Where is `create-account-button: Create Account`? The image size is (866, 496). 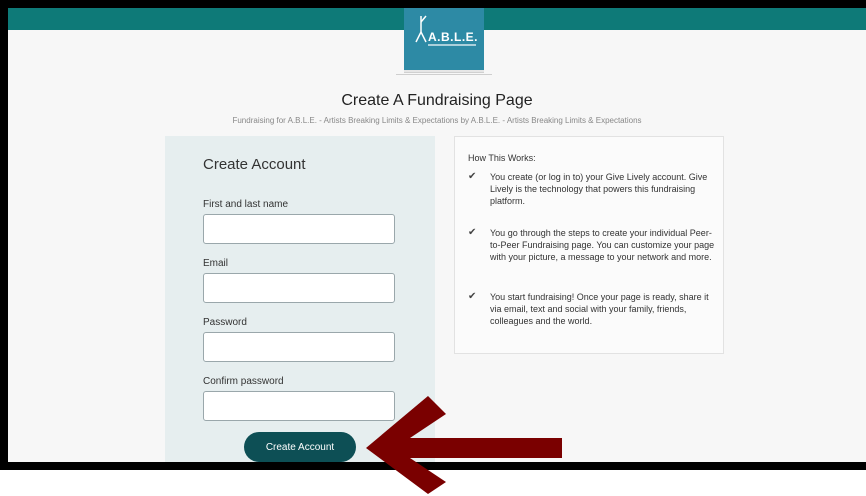 create-account-button: Create Account is located at coordinates (300, 447).